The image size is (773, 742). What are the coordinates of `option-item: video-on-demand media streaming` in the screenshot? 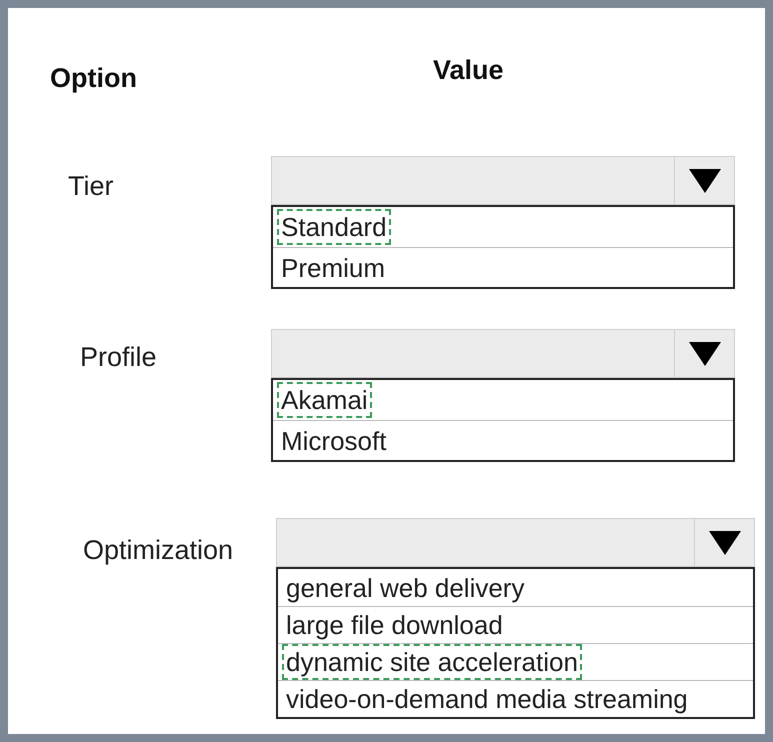 It's located at (487, 699).